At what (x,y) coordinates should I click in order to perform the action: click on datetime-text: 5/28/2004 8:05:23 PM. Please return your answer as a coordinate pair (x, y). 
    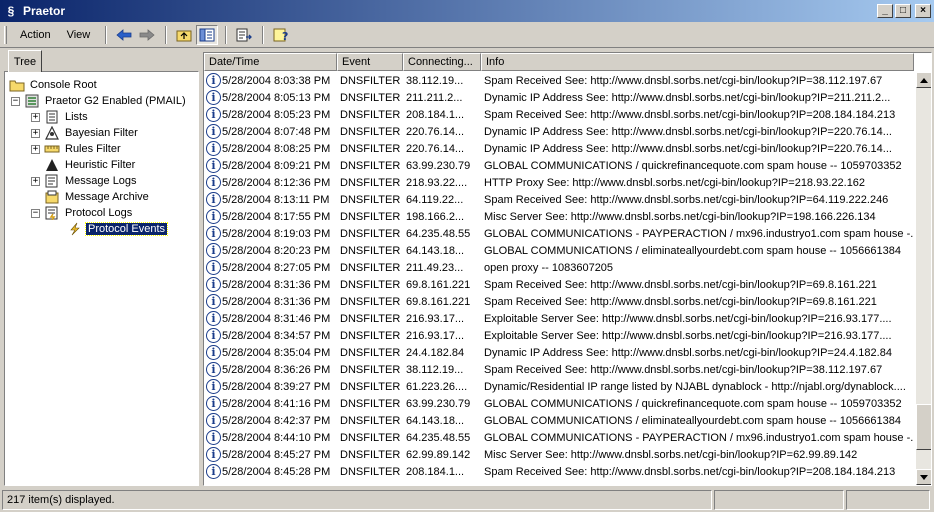
    Looking at the image, I should click on (276, 114).